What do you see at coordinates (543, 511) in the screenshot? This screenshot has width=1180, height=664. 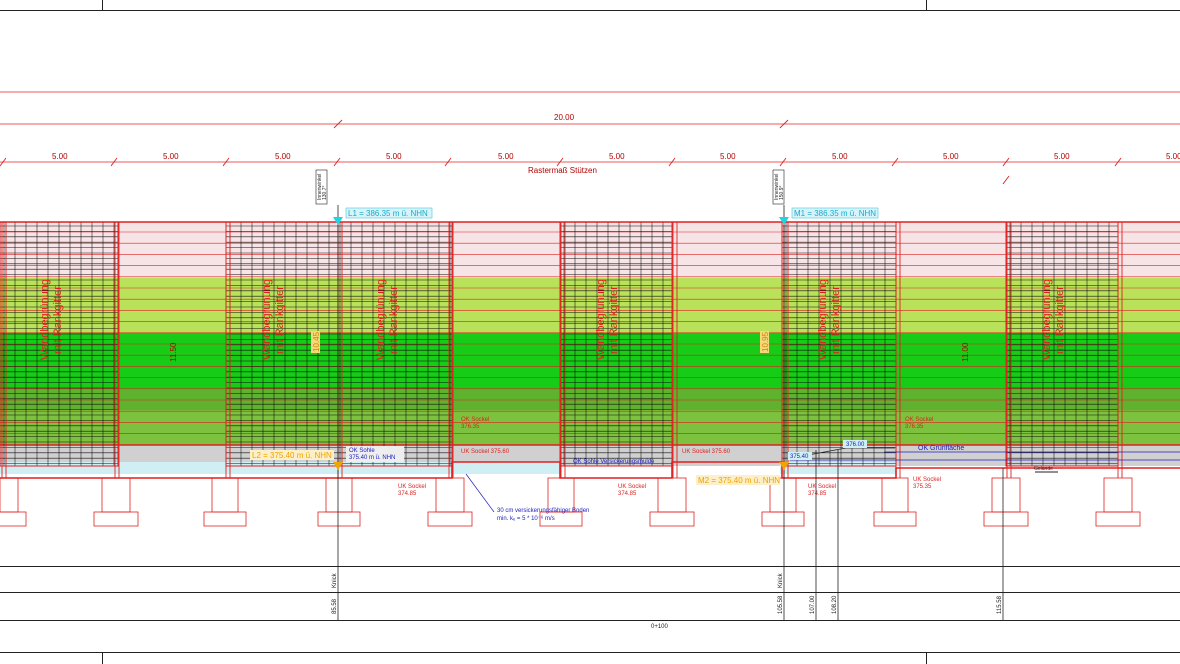 I see `boden-note-line1: 30 cm versickerungsfähiger Boden` at bounding box center [543, 511].